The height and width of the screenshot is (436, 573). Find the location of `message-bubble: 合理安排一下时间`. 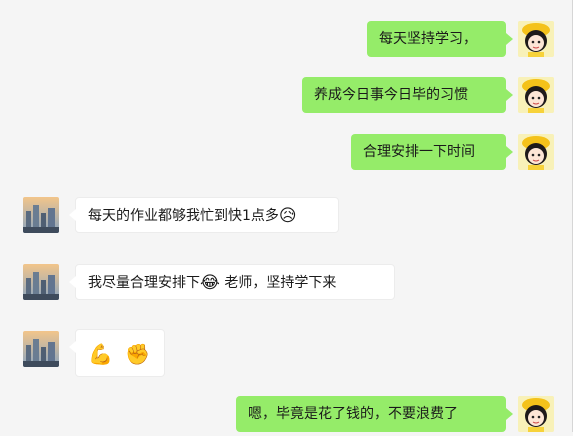

message-bubble: 合理安排一下时间 is located at coordinates (432, 152).